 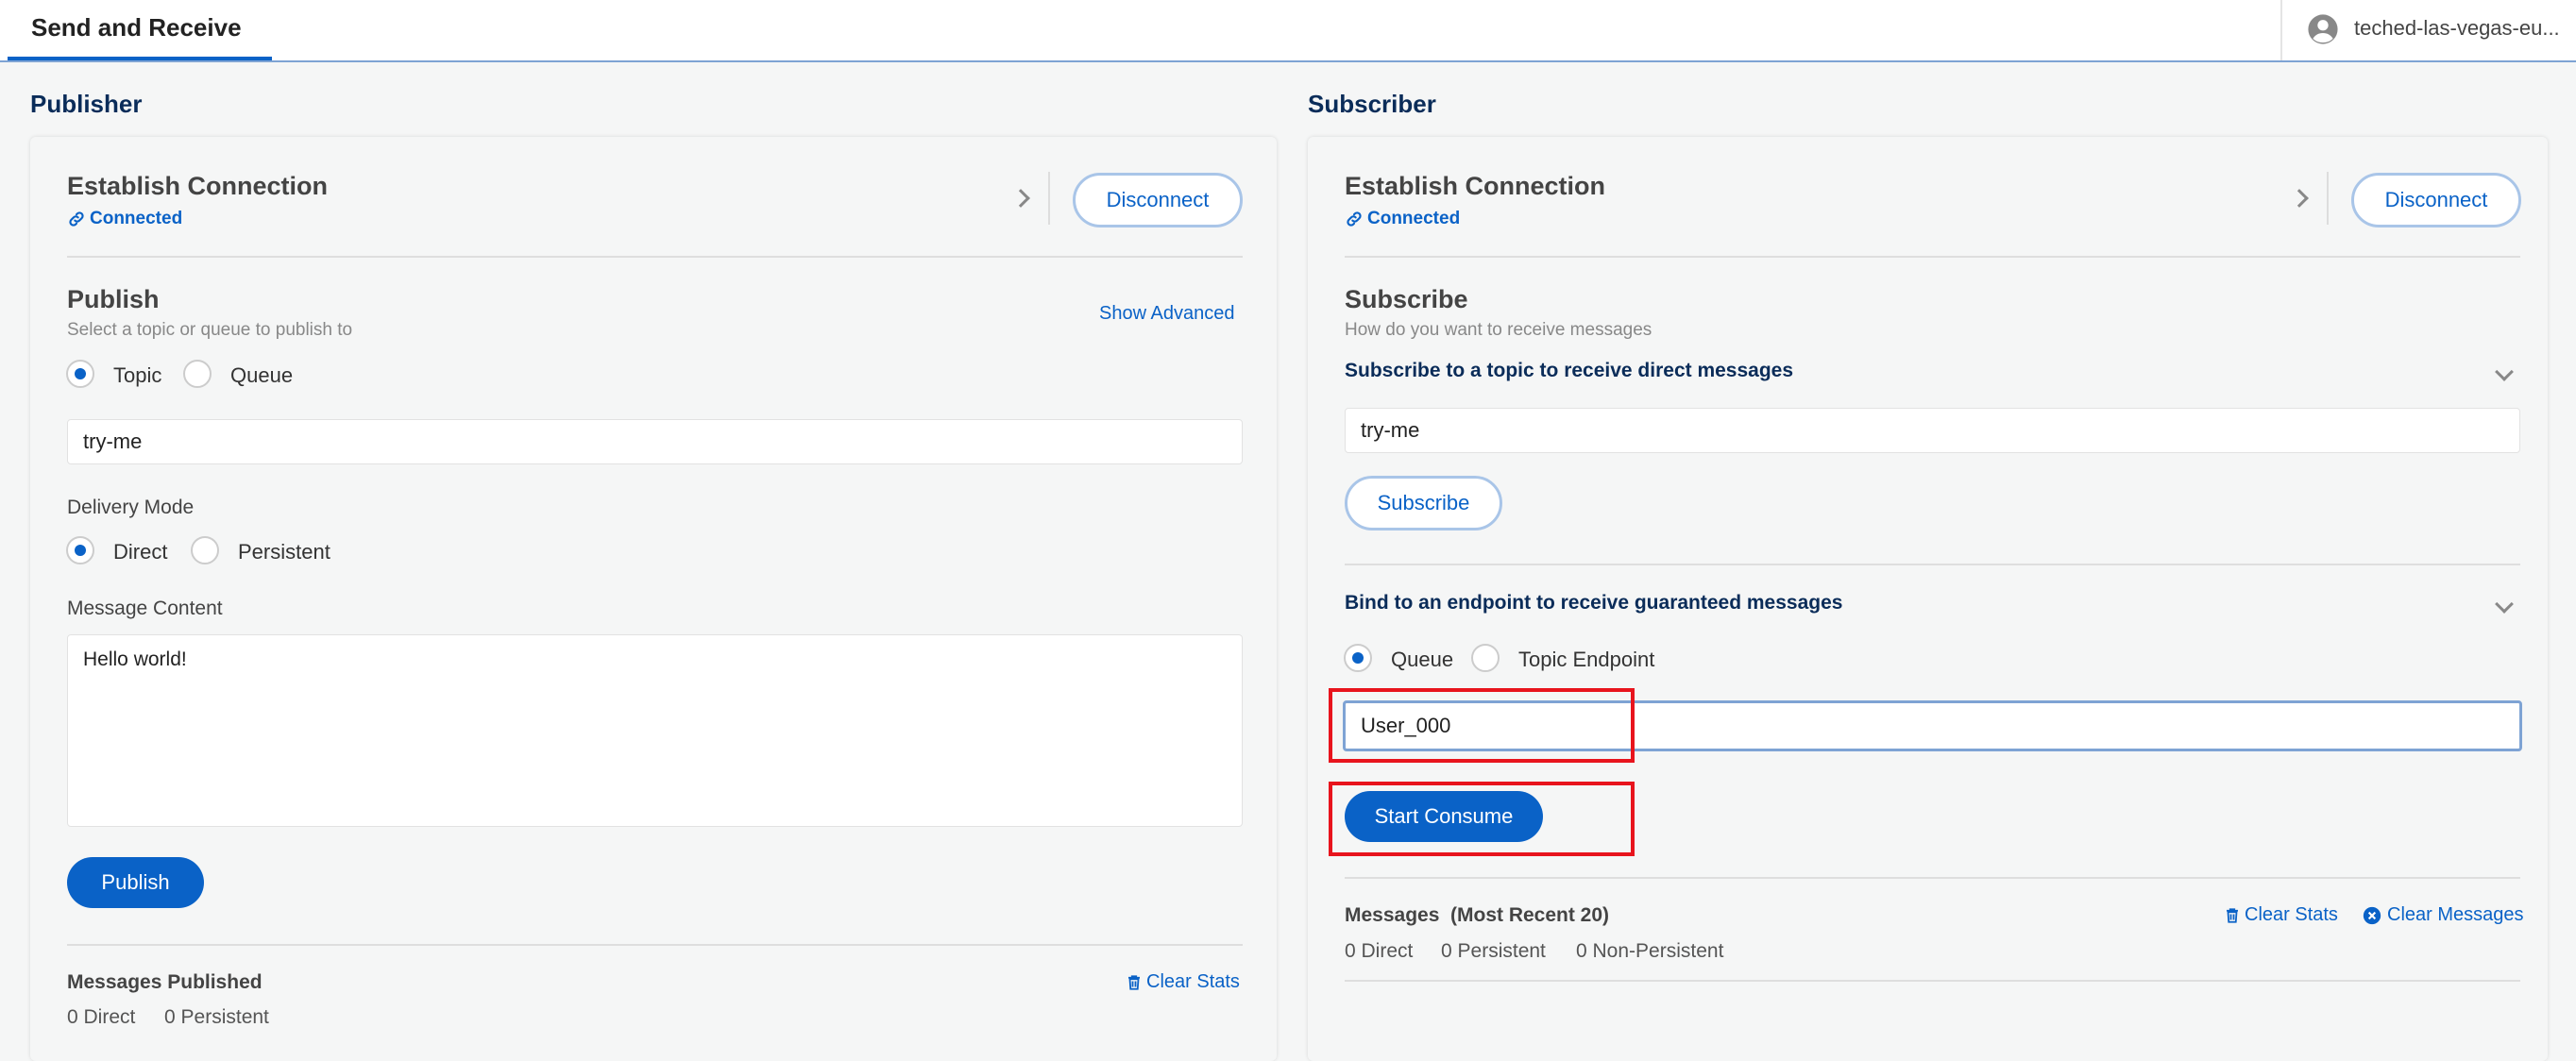 I want to click on radio-topic-endpoint-label: Topic Endpoint, so click(x=1586, y=659).